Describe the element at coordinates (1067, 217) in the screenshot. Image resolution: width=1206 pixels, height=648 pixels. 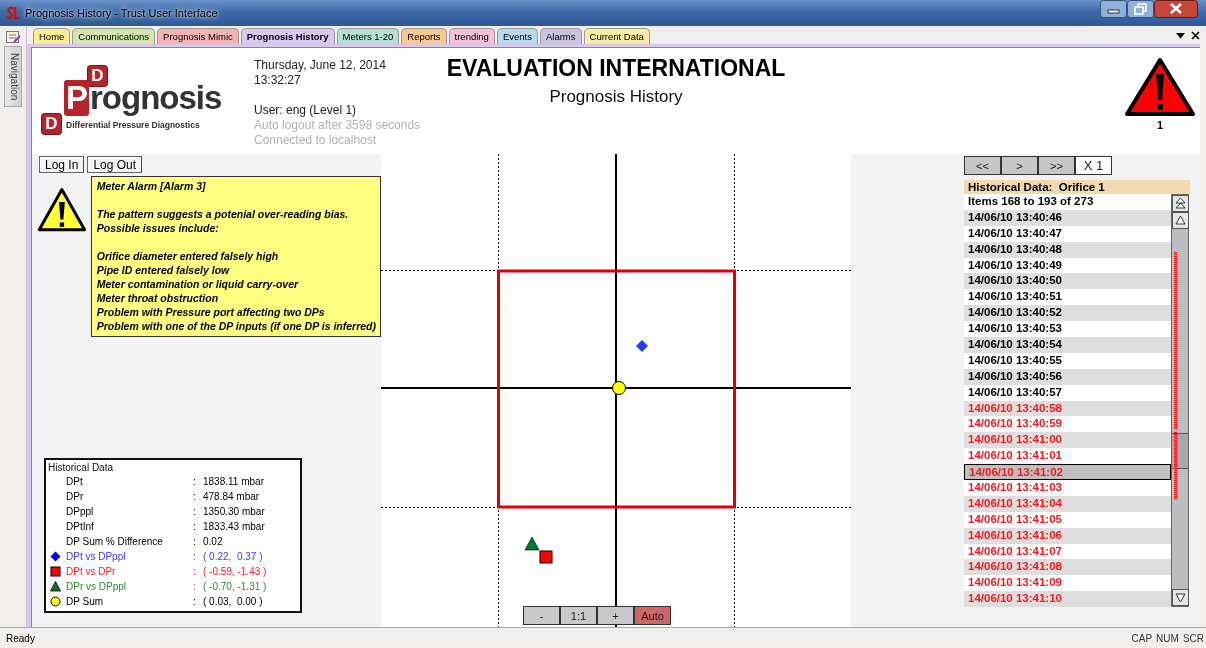
I see `record-row: 14/06/10 13:40:46` at that location.